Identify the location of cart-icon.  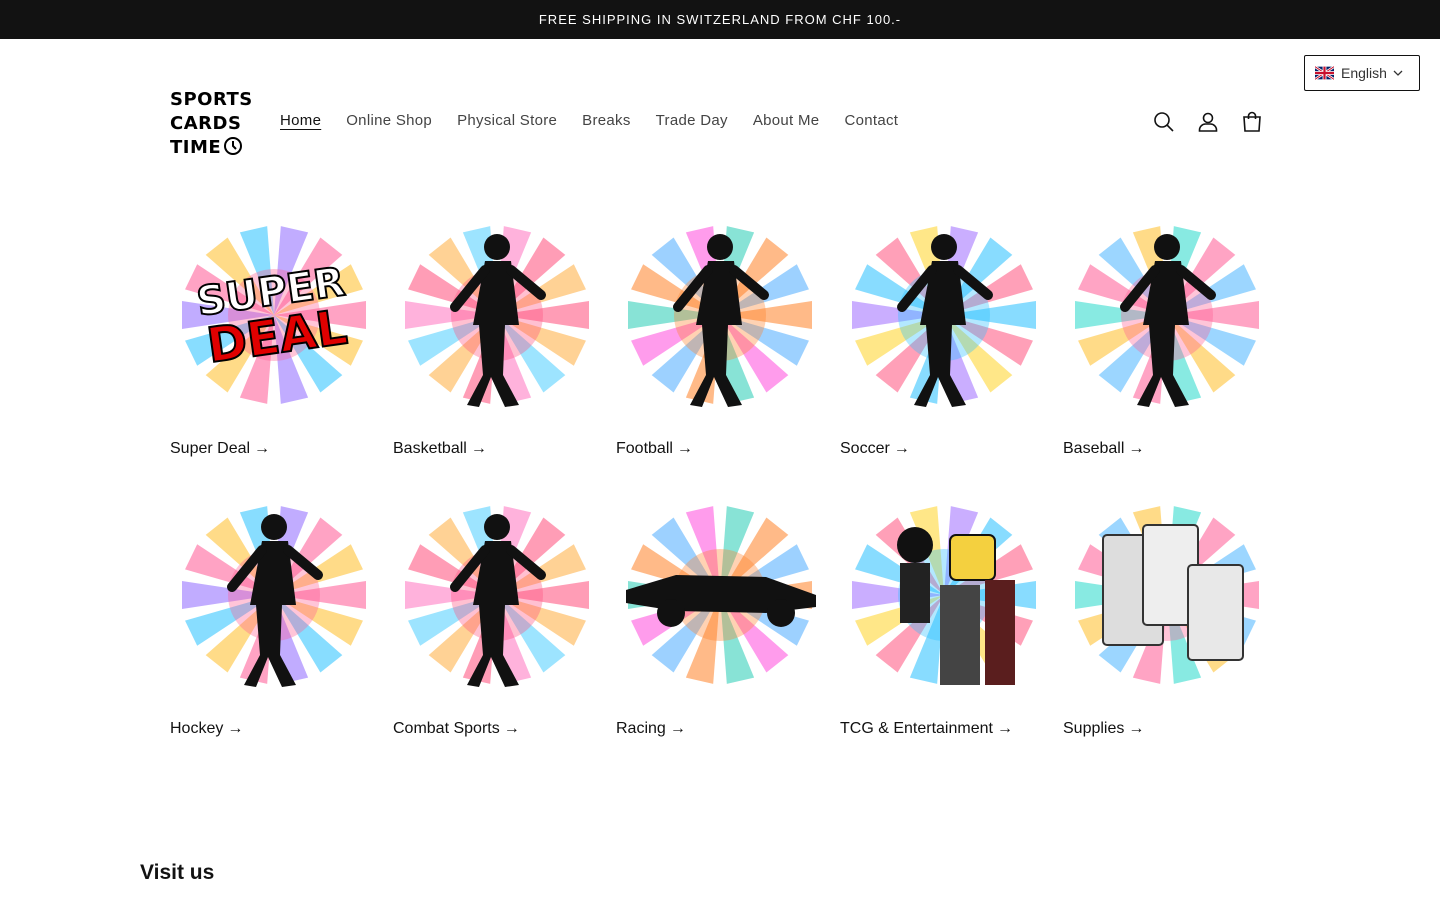
(1252, 122).